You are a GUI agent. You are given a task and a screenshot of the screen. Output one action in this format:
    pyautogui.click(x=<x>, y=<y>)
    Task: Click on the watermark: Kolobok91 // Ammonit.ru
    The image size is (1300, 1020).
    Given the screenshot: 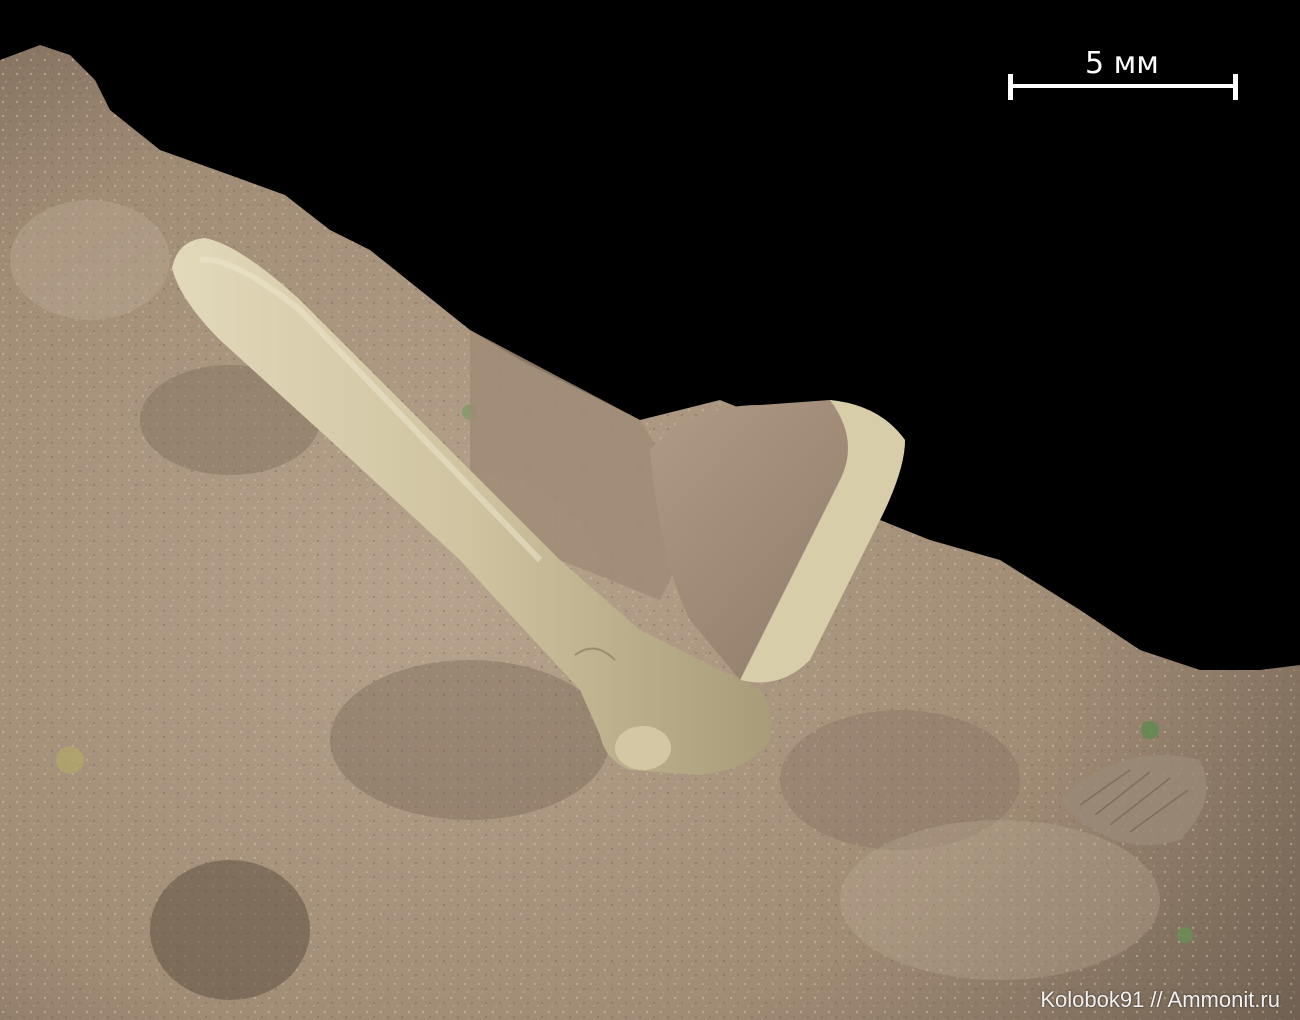 What is the action you would take?
    pyautogui.click(x=1160, y=999)
    